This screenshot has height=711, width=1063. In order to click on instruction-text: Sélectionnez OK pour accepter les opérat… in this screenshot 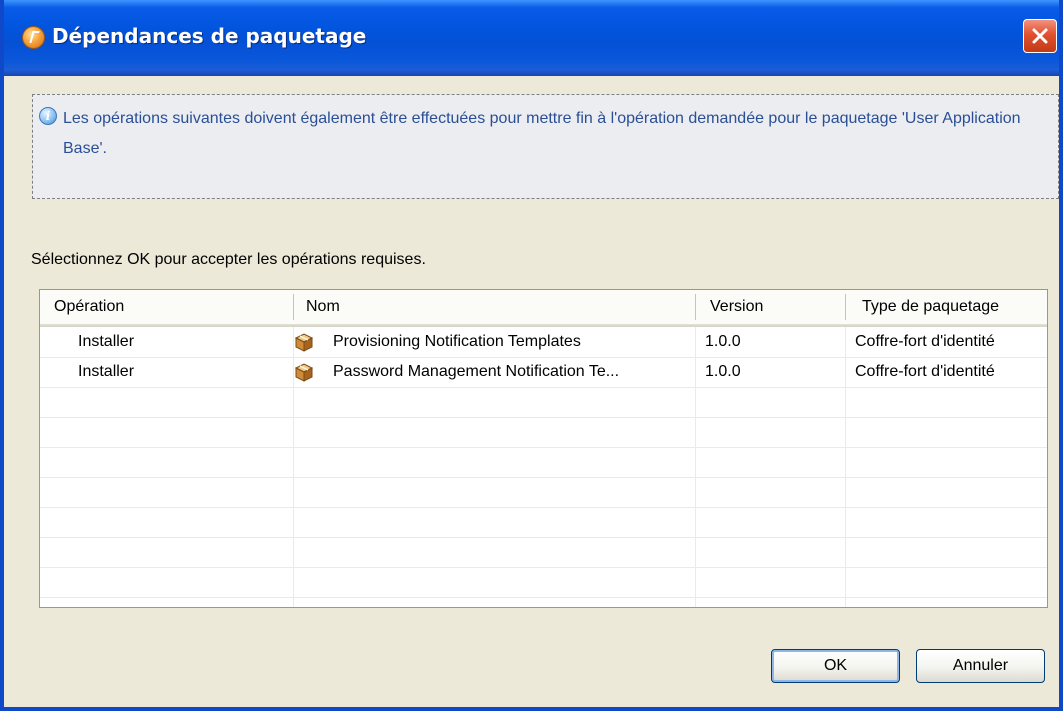, I will do `click(228, 259)`.